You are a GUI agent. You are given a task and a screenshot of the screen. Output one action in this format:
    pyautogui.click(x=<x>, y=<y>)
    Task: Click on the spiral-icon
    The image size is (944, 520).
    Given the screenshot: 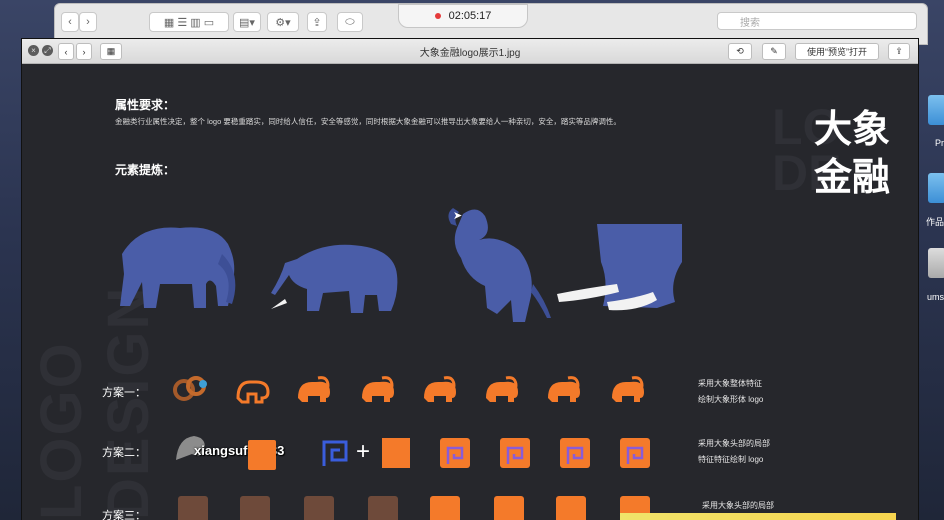 What is the action you would take?
    pyautogui.click(x=335, y=453)
    